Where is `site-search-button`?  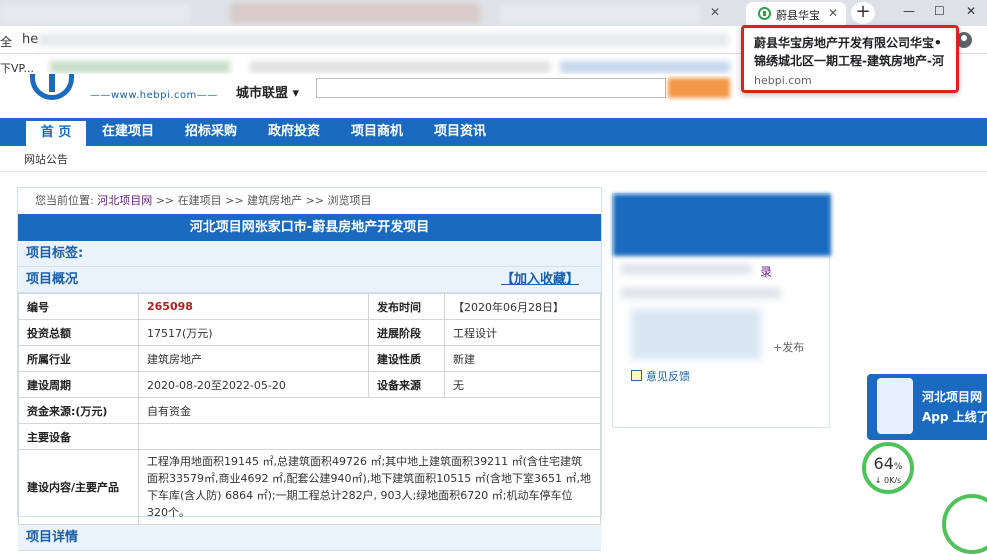 site-search-button is located at coordinates (699, 88).